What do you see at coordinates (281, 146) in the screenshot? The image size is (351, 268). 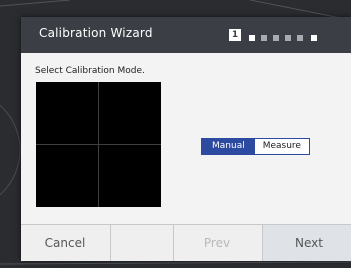 I see `mode-measure-button: Measure` at bounding box center [281, 146].